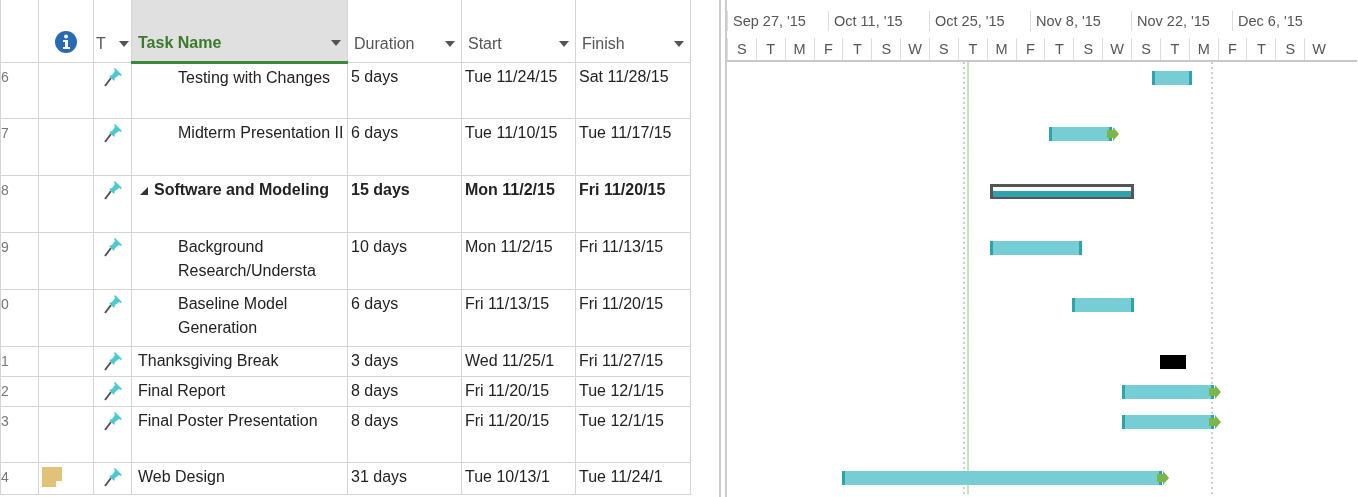  I want to click on table-cell: Fri 11/27/15, so click(633, 361).